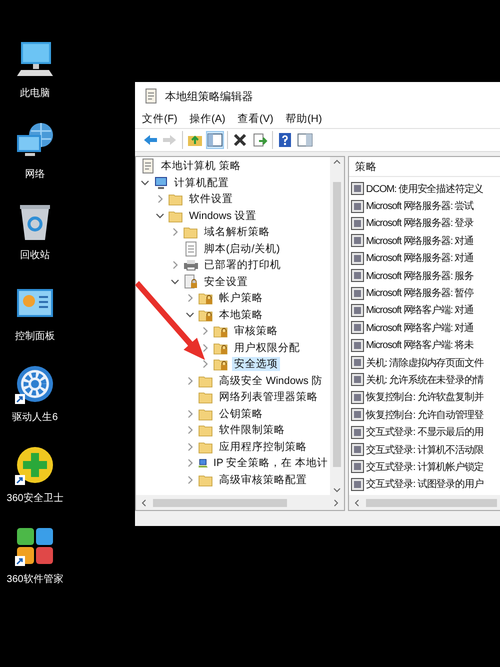  Describe the element at coordinates (260, 140) in the screenshot. I see `export-list-icon` at that location.